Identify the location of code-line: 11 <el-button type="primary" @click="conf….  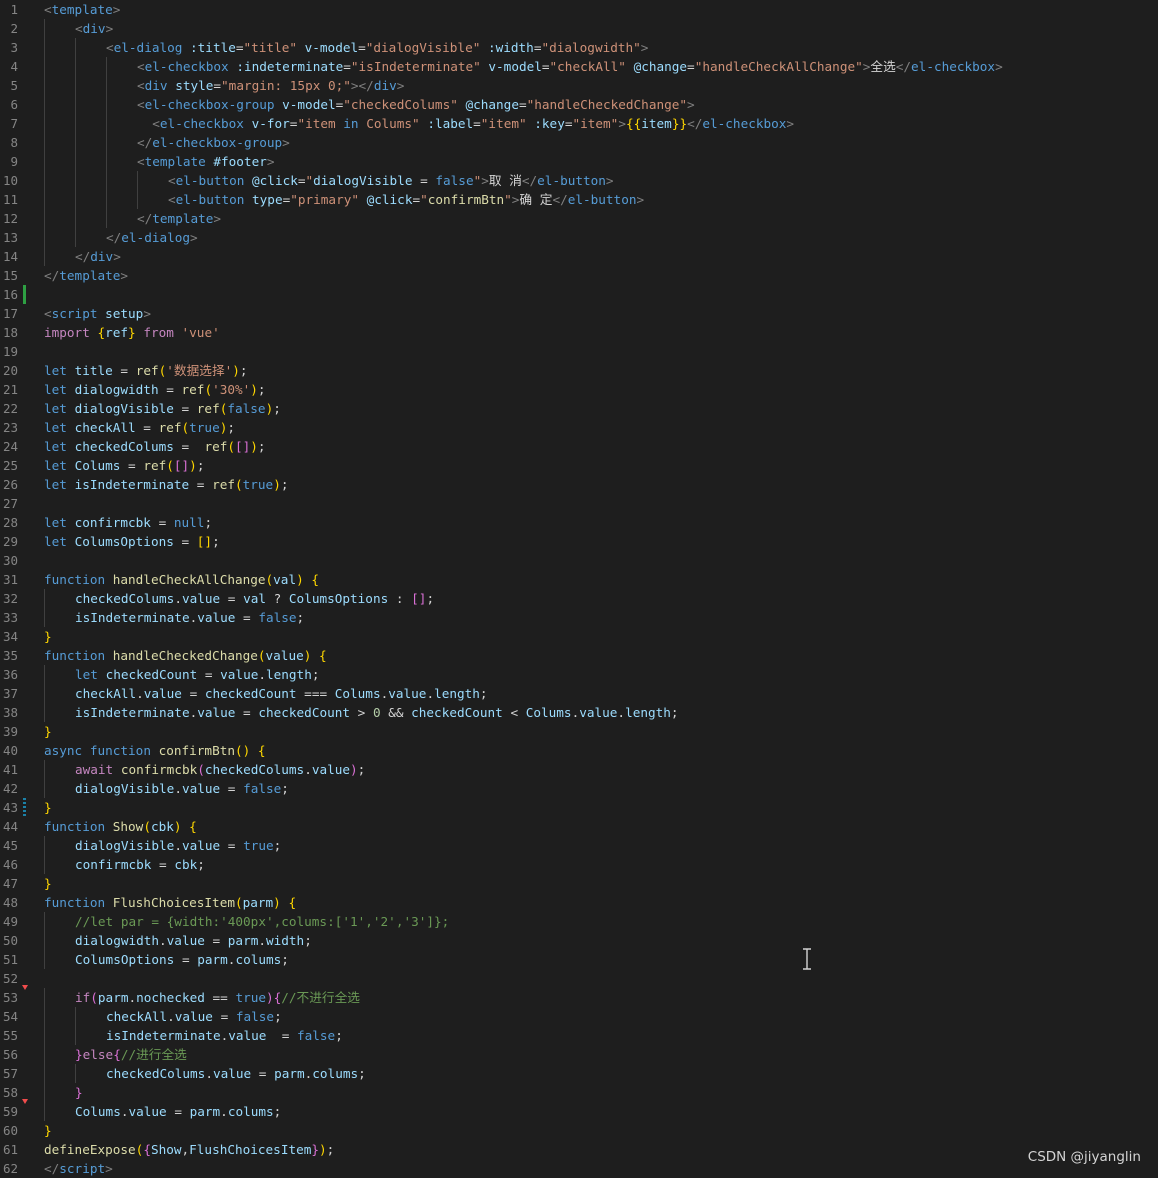
(579, 199).